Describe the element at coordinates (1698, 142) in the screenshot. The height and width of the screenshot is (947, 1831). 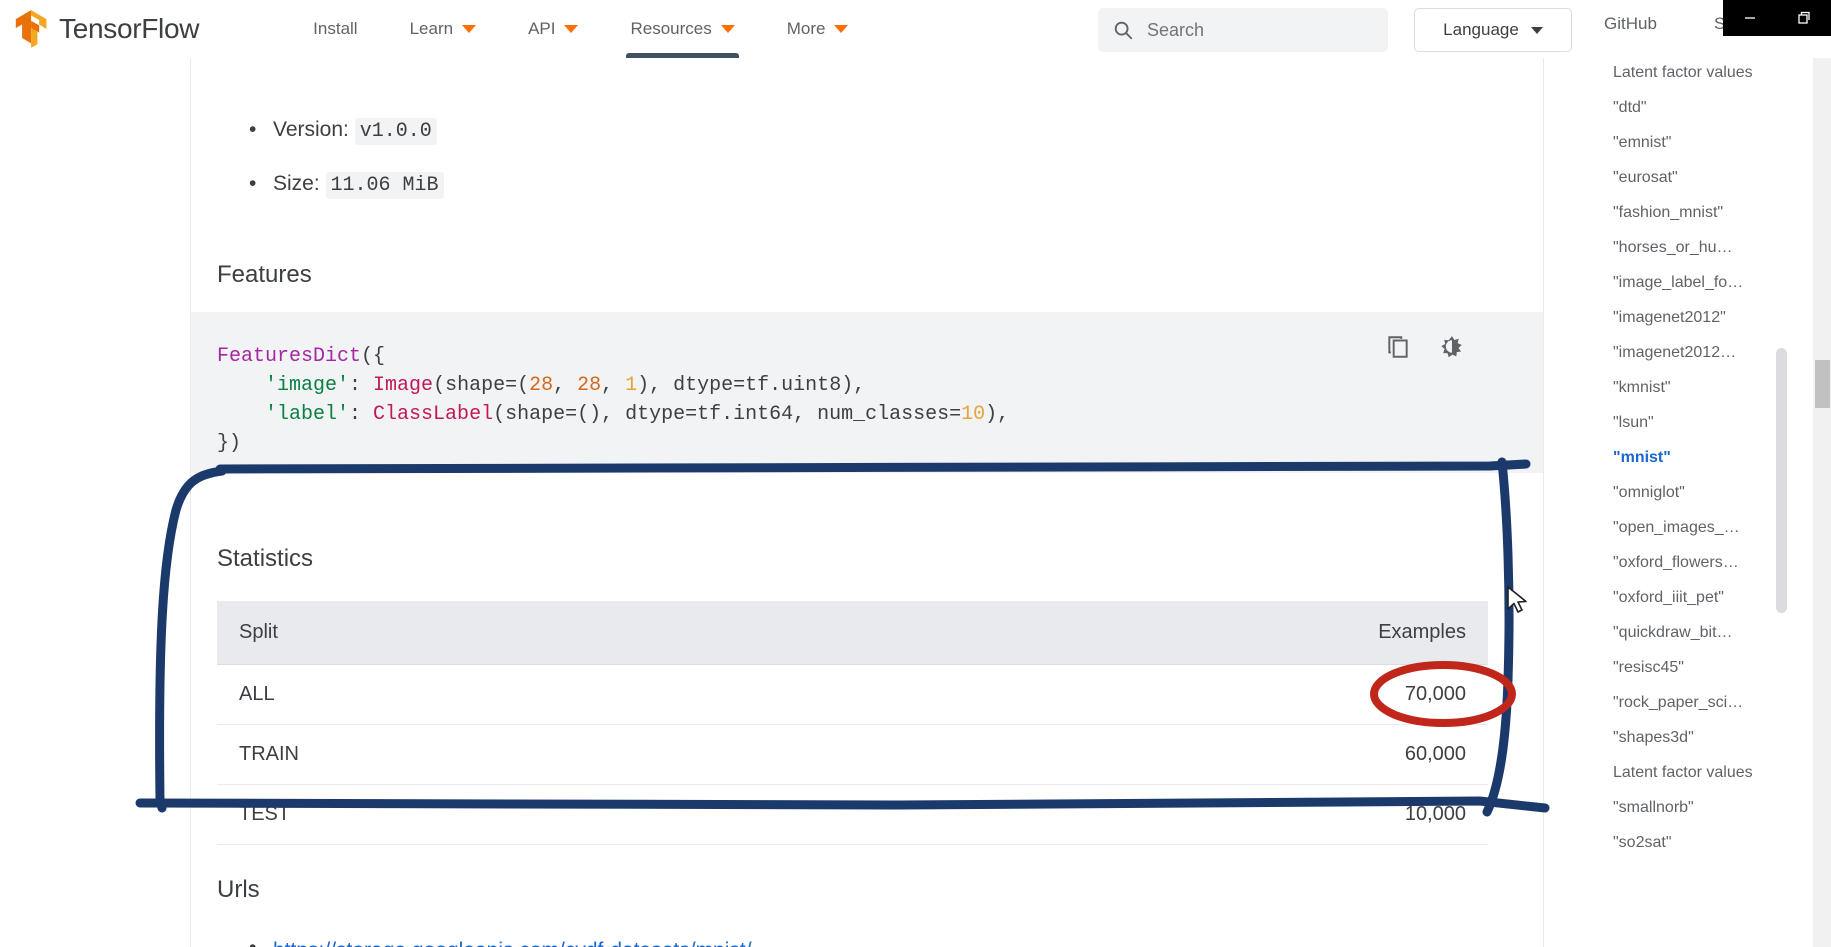
I see `sidebar-item: "emnist"` at that location.